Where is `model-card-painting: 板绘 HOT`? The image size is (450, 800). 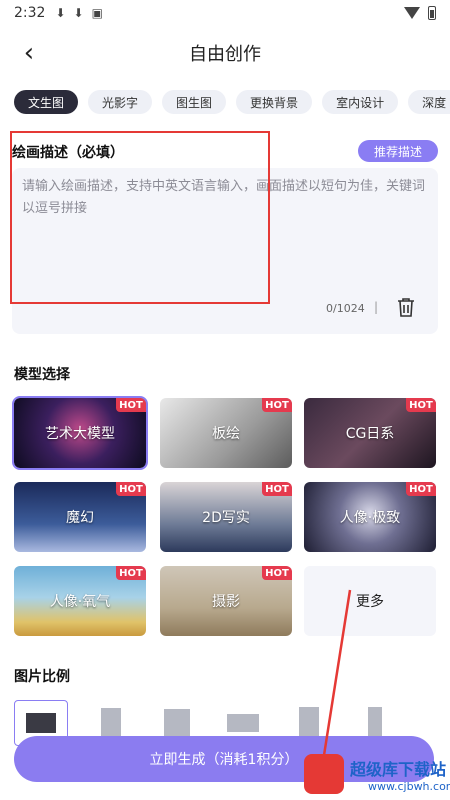
model-card-painting: 板绘 HOT is located at coordinates (226, 433).